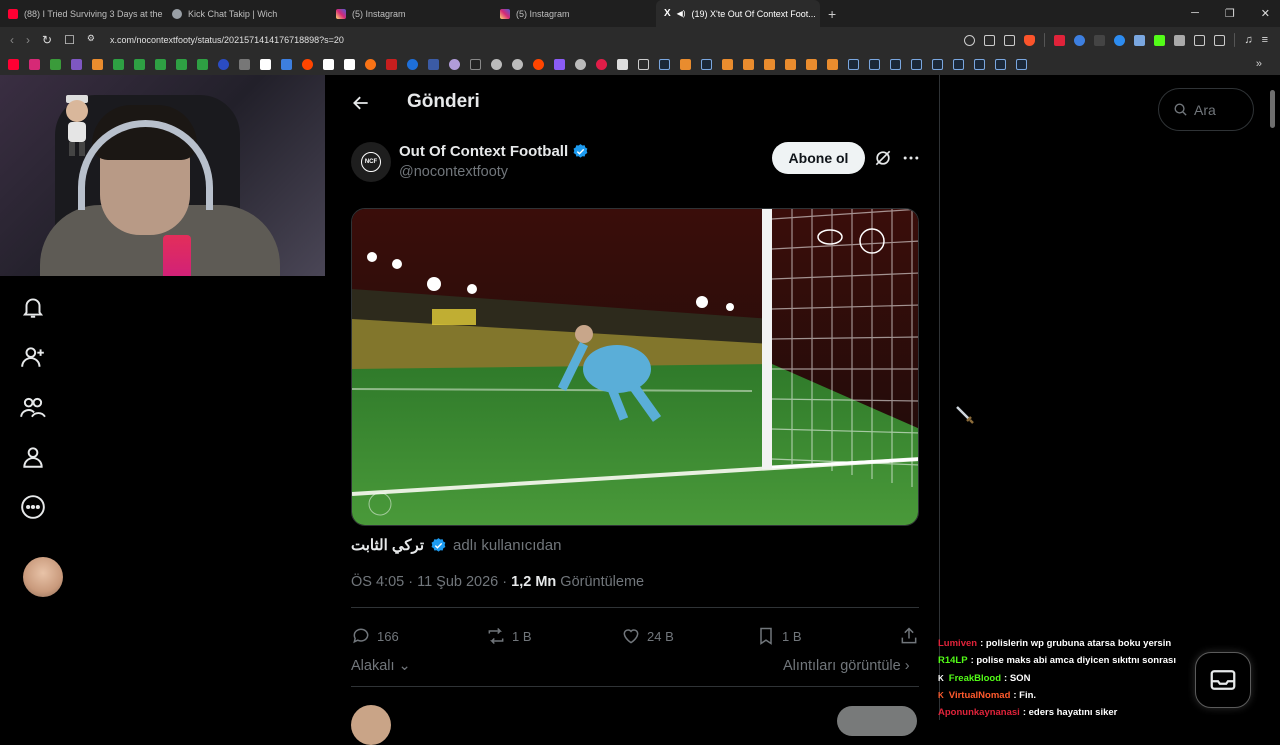  Describe the element at coordinates (1265, 13) in the screenshot. I see `close-window-icon: ✕` at that location.